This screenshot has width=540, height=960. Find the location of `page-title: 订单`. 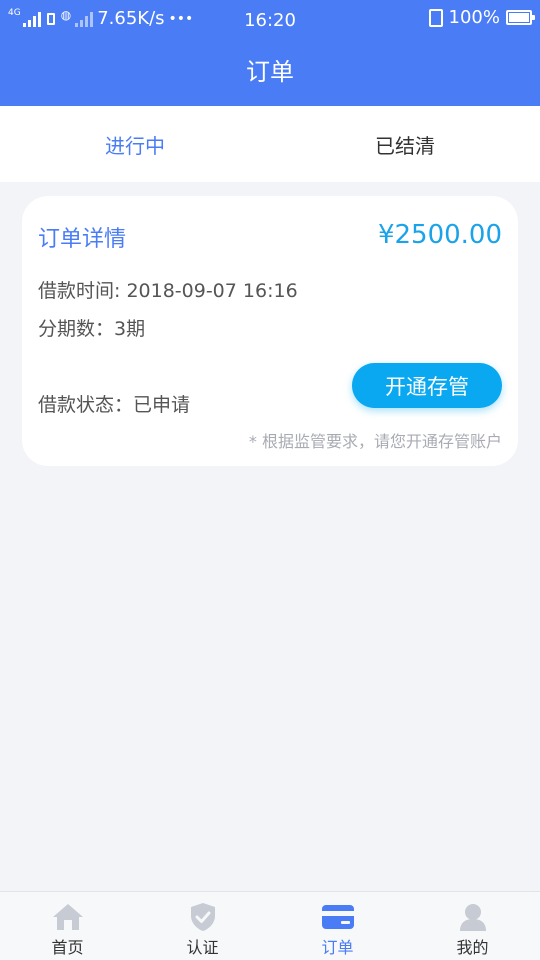

page-title: 订单 is located at coordinates (270, 72).